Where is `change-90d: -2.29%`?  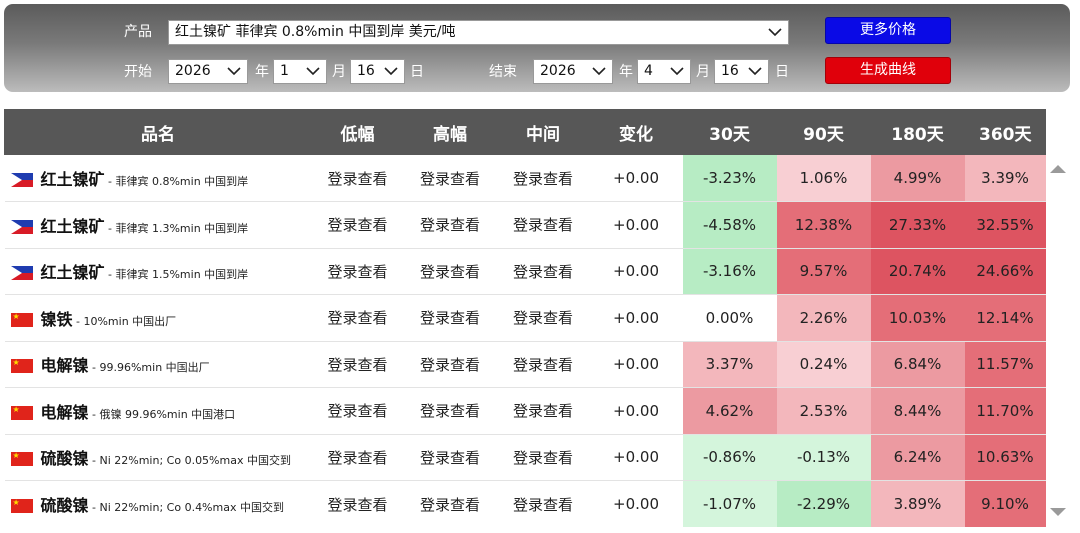
change-90d: -2.29% is located at coordinates (823, 503).